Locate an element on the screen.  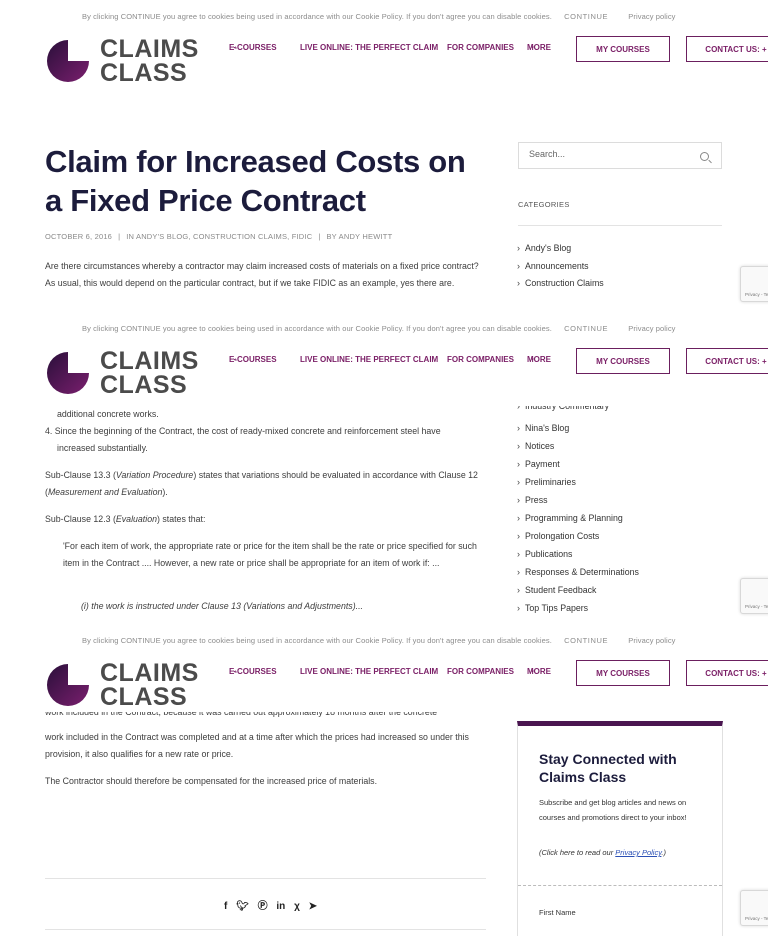
pinterest-icon: Ⓟ is located at coordinates (263, 906).